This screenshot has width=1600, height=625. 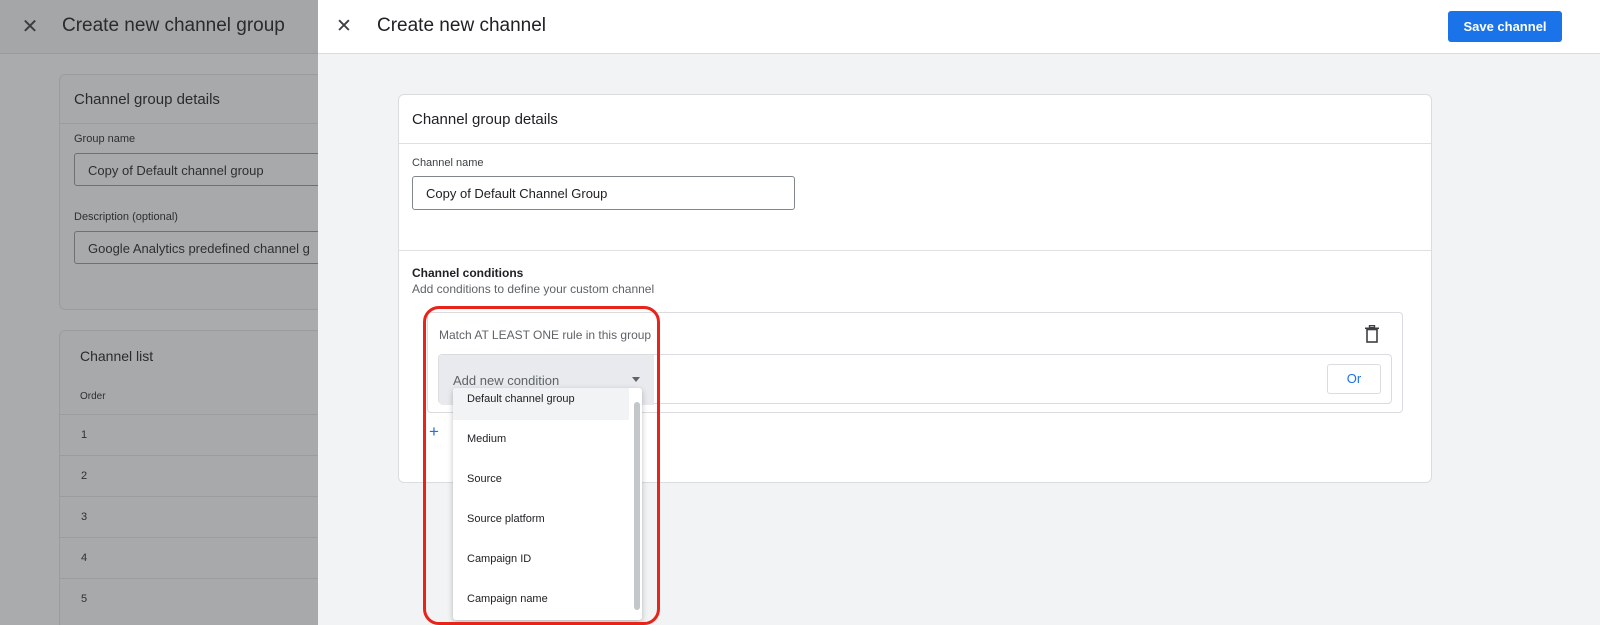 What do you see at coordinates (1354, 379) in the screenshot?
I see `or-button: Or` at bounding box center [1354, 379].